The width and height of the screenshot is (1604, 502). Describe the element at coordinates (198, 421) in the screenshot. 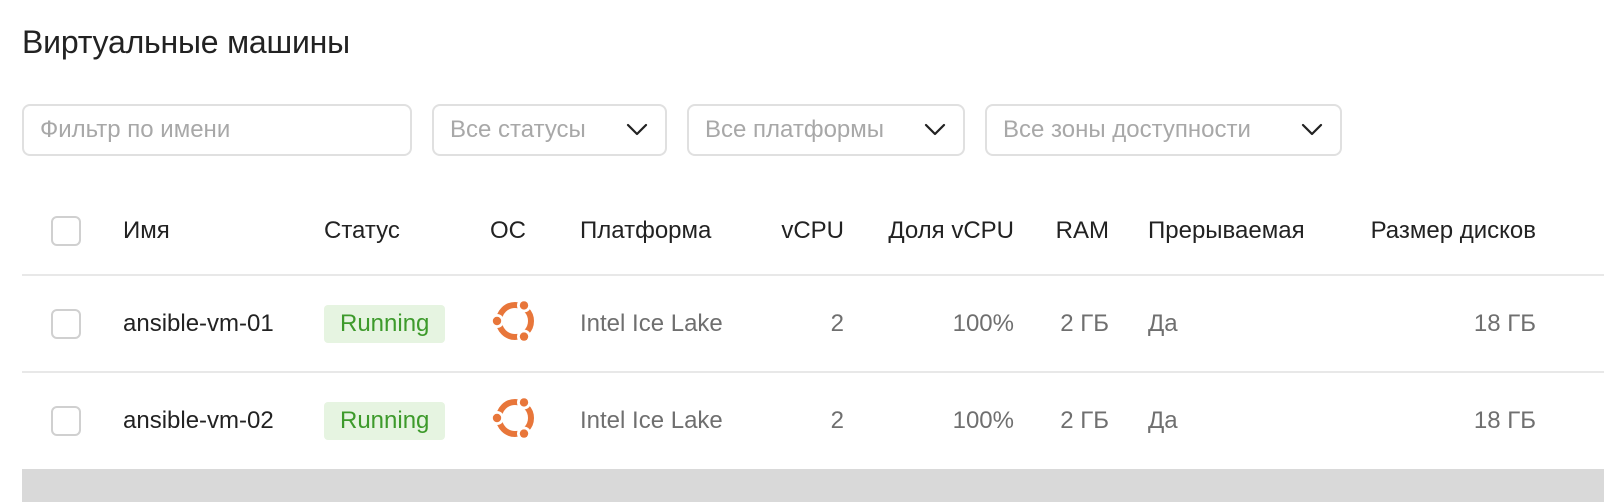

I see `vm-name: ansible-vm-02` at that location.